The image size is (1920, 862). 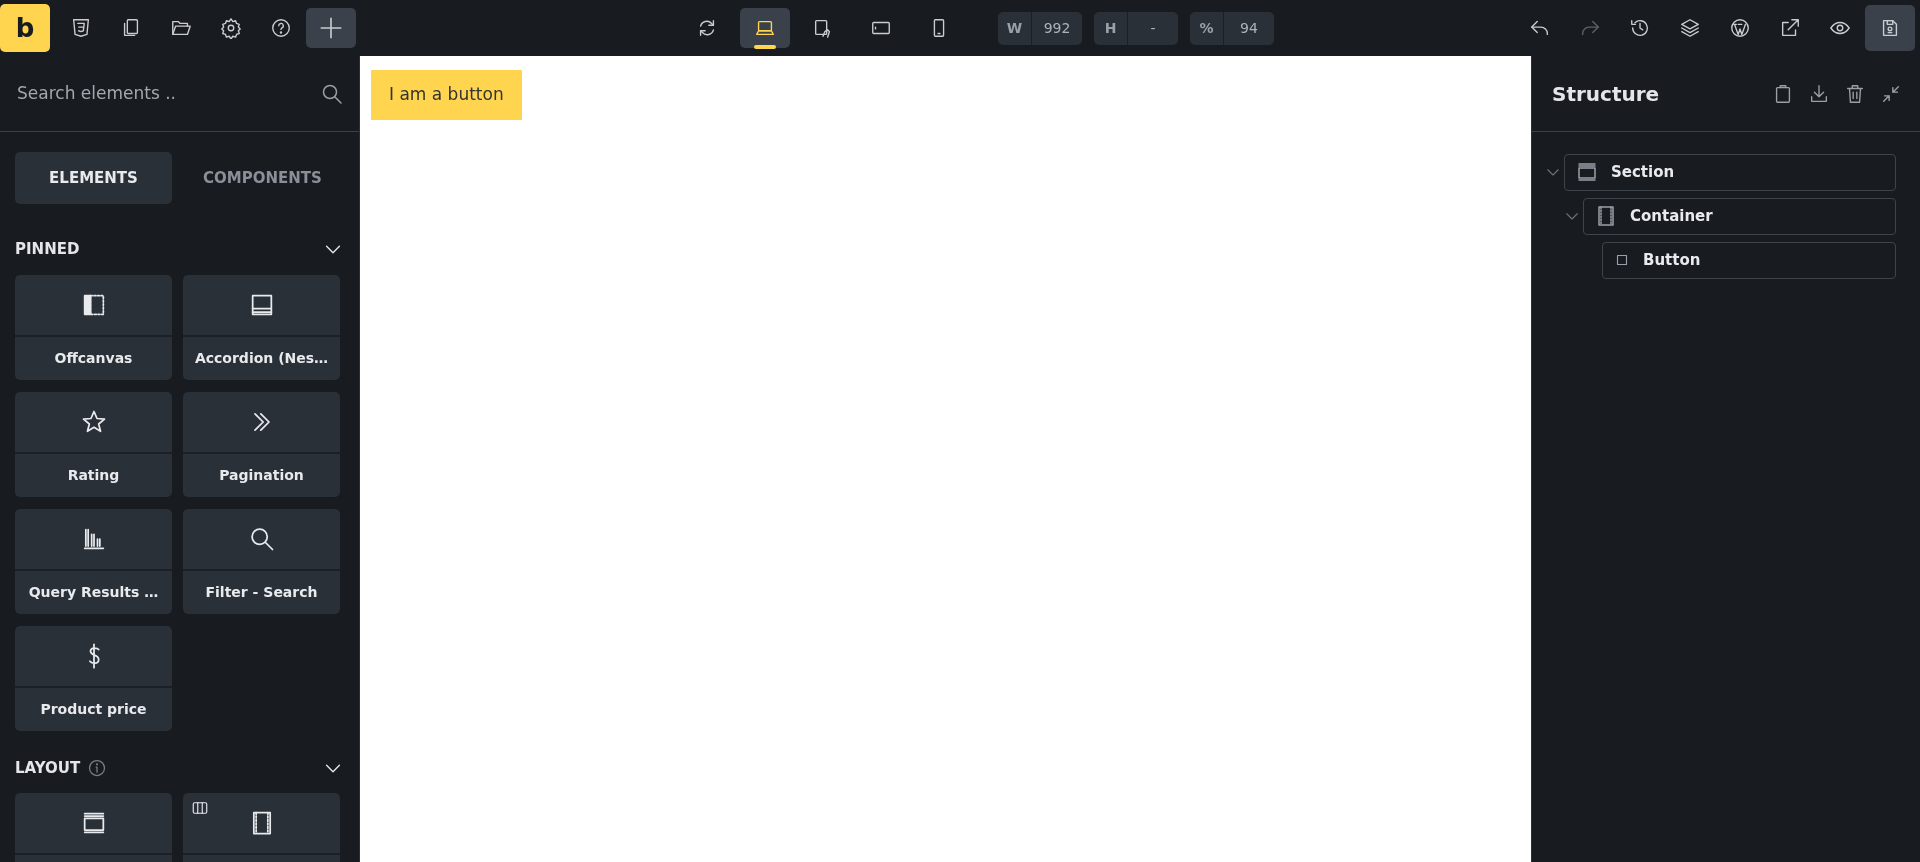 I want to click on size-field: H -, so click(x=1136, y=28).